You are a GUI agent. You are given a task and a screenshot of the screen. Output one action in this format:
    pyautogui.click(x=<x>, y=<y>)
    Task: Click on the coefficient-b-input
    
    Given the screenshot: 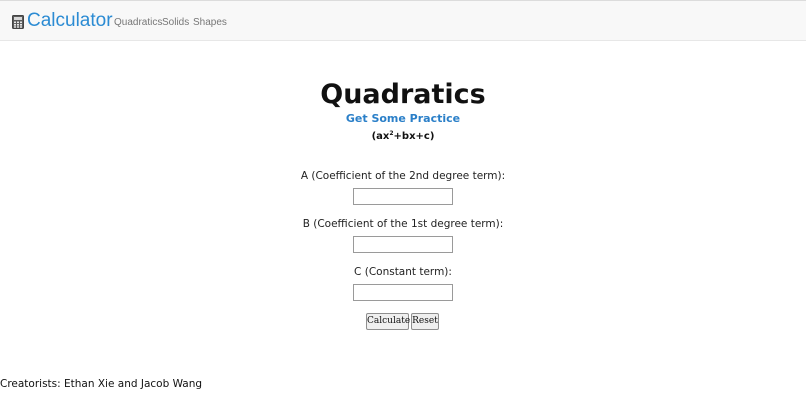 What is the action you would take?
    pyautogui.click(x=403, y=244)
    